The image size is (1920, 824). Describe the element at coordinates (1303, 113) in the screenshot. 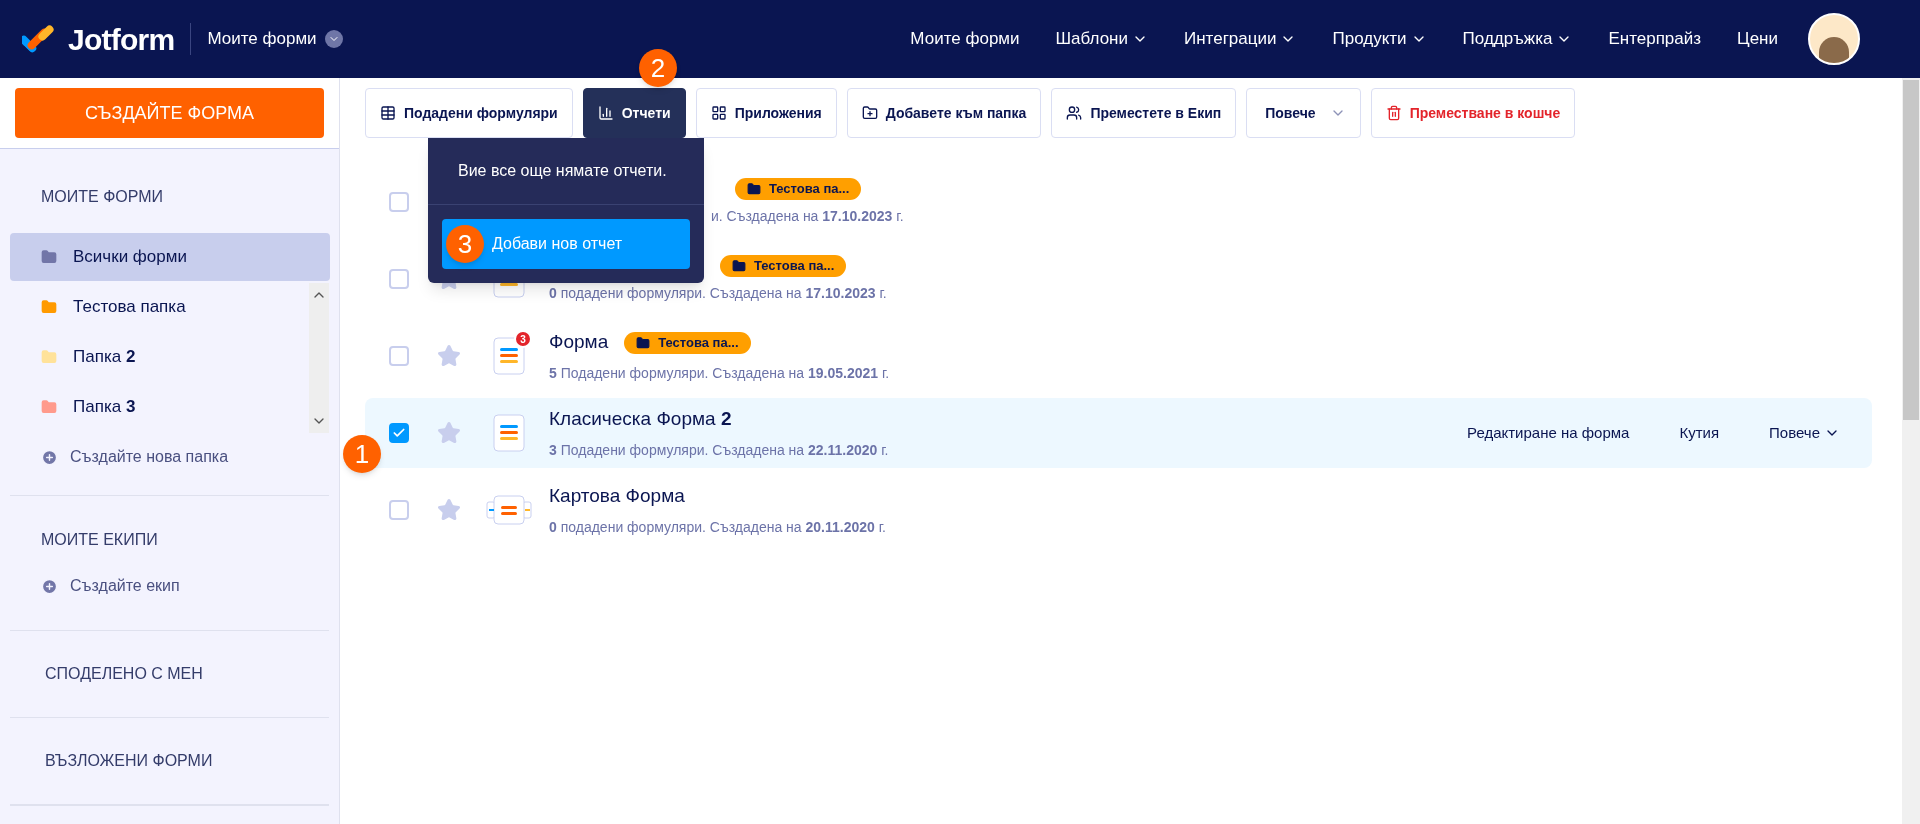

I see `toolbar-button: Повече` at that location.